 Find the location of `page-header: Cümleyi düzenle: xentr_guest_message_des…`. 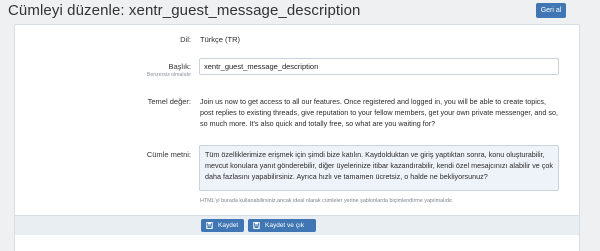

page-header: Cümleyi düzenle: xentr_guest_message_des… is located at coordinates (300, 13).